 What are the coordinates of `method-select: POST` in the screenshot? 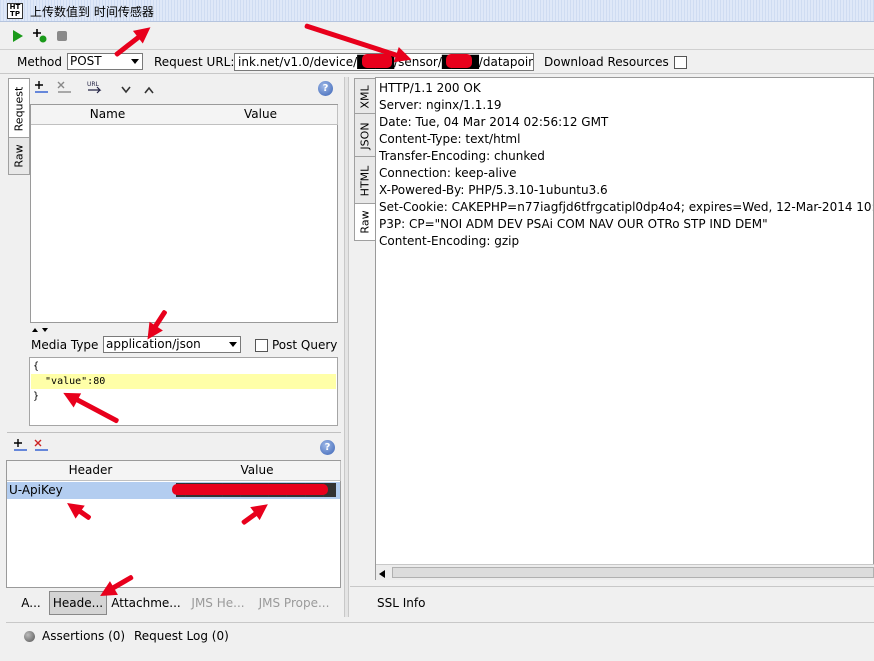 It's located at (105, 61).